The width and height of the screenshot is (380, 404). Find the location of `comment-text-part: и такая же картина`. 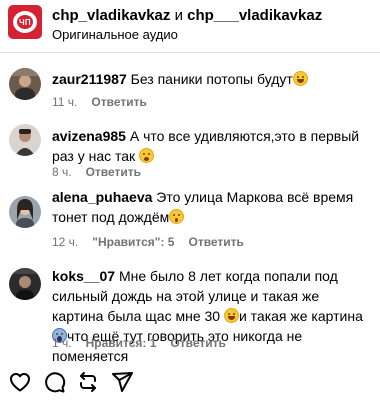

comment-text-part: и такая же картина is located at coordinates (300, 316).